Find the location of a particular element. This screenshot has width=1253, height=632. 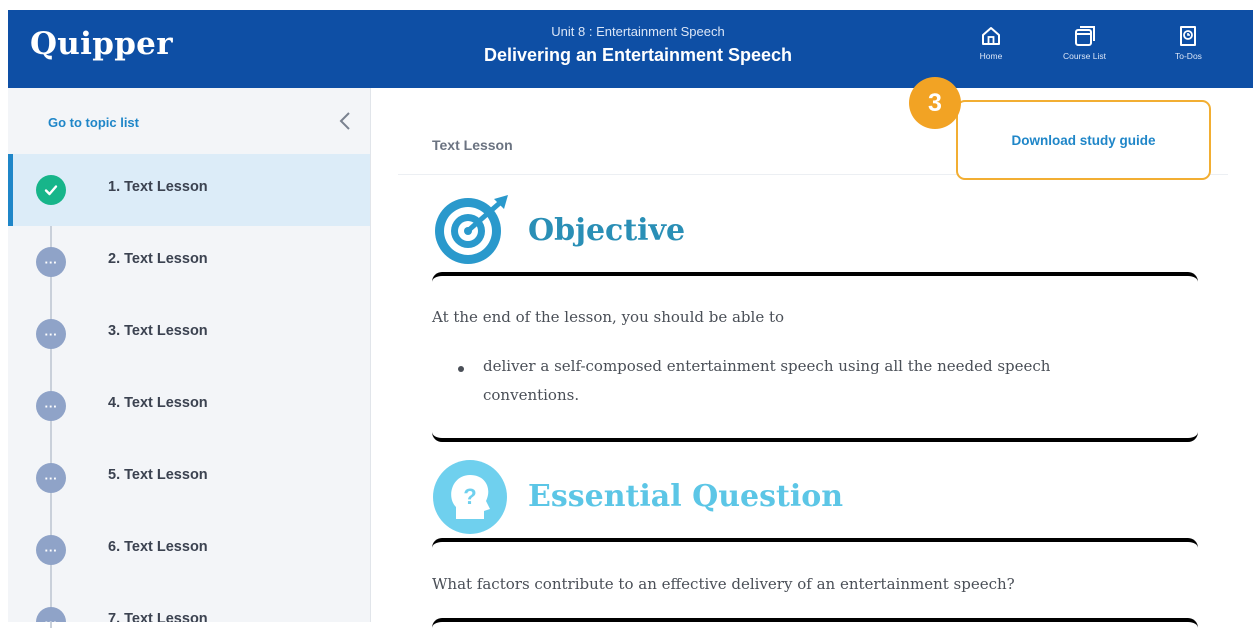

objective-top-divider is located at coordinates (815, 279).